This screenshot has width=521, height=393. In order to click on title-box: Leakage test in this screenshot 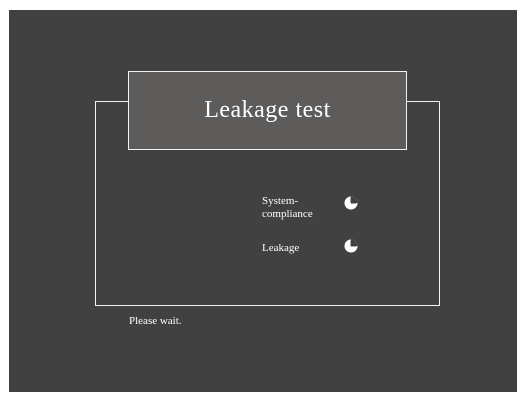, I will do `click(267, 110)`.